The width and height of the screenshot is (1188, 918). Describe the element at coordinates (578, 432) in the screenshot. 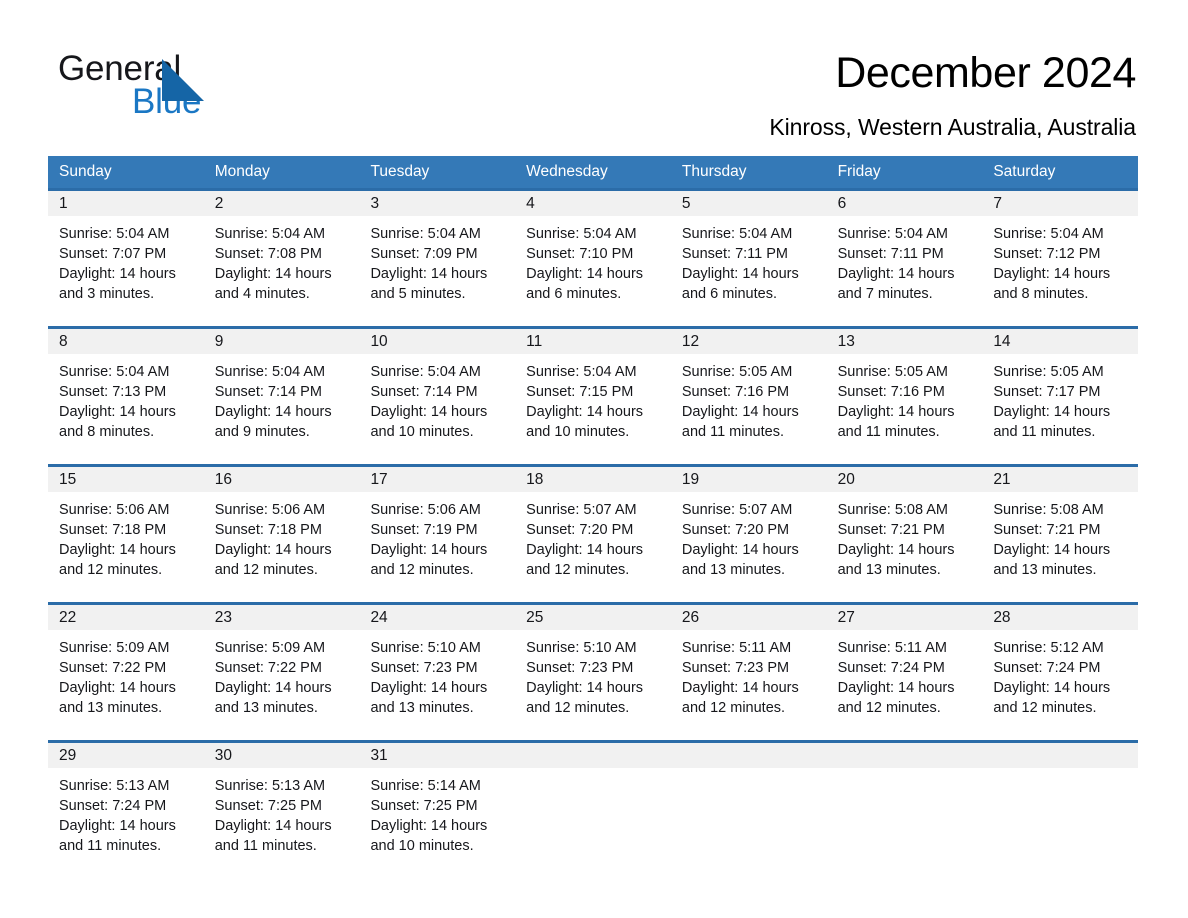

I see `daylight-text-line2: and 10 minutes.` at that location.